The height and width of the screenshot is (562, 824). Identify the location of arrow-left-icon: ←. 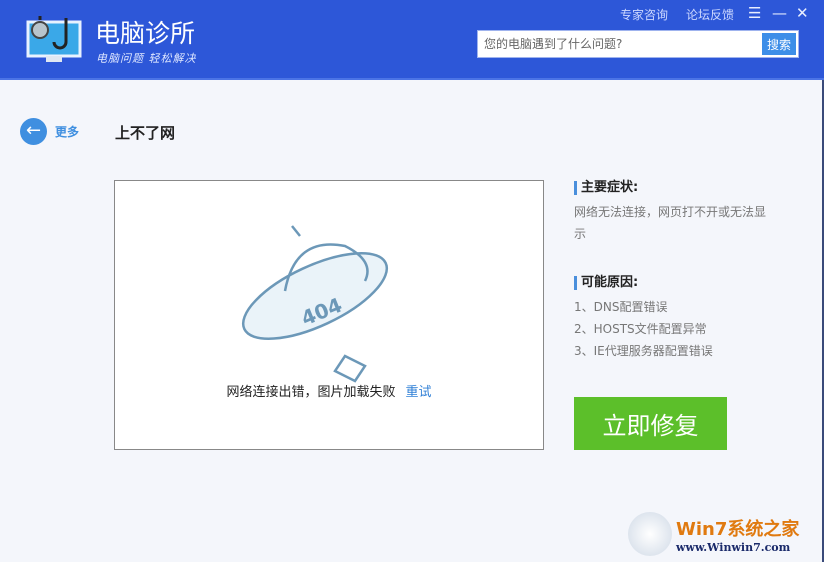
(33, 131).